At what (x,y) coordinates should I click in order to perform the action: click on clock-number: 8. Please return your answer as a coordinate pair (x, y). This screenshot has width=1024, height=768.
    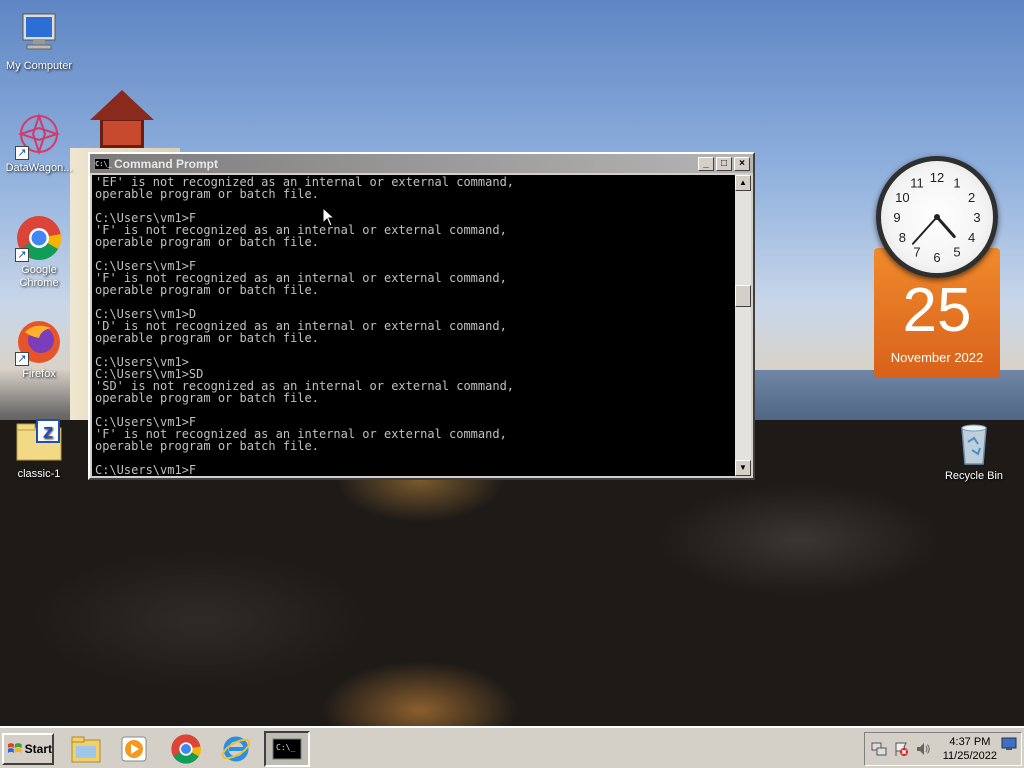
    Looking at the image, I should click on (902, 237).